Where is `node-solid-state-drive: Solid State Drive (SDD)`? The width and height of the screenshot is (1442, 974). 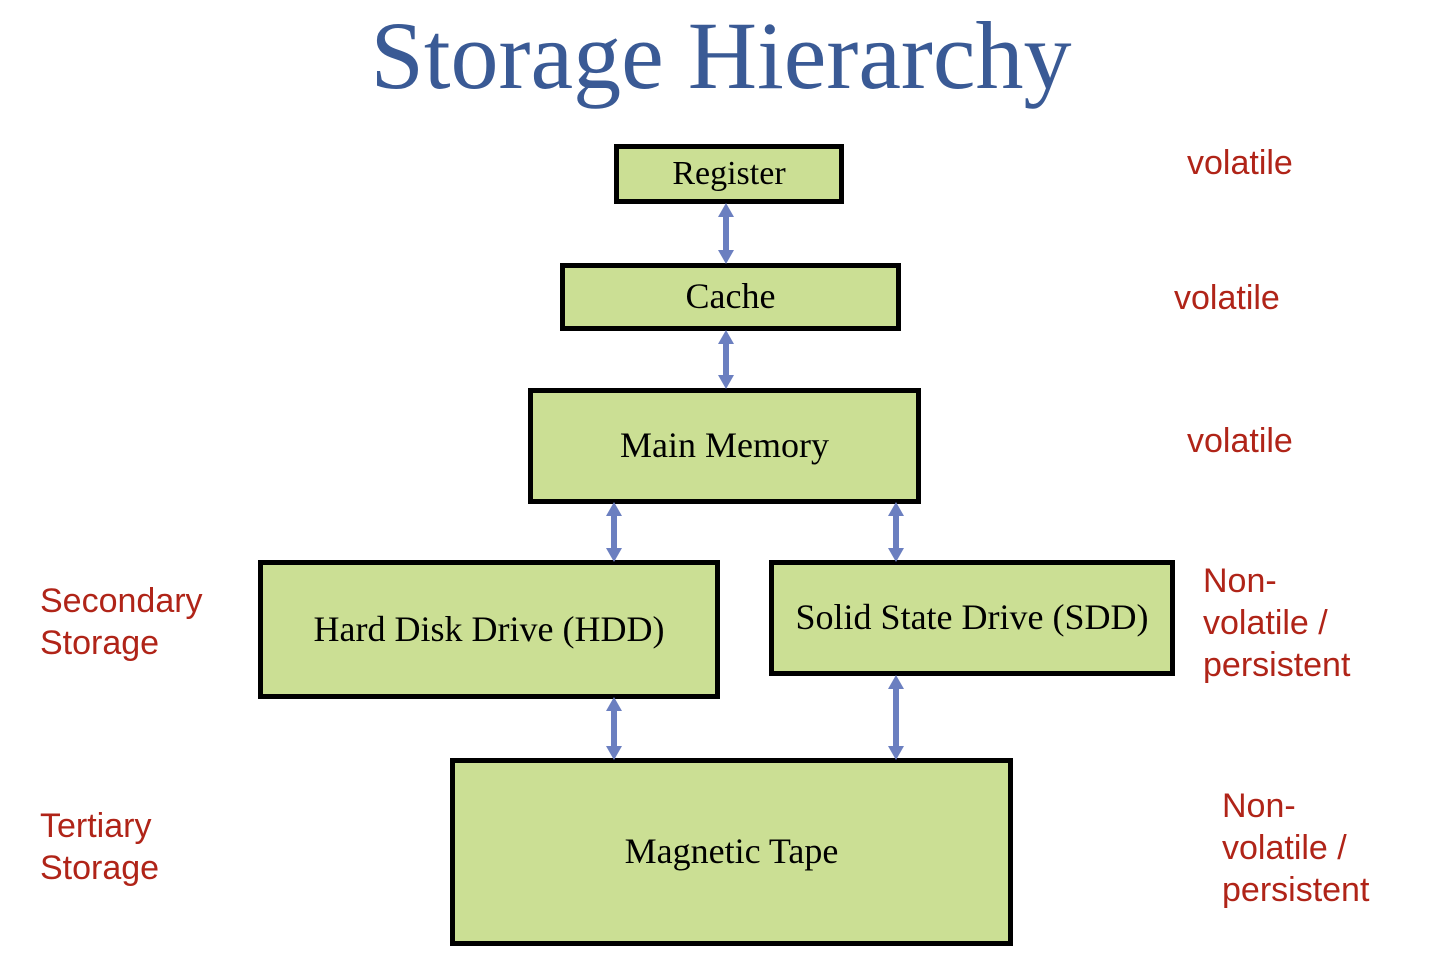
node-solid-state-drive: Solid State Drive (SDD) is located at coordinates (972, 618).